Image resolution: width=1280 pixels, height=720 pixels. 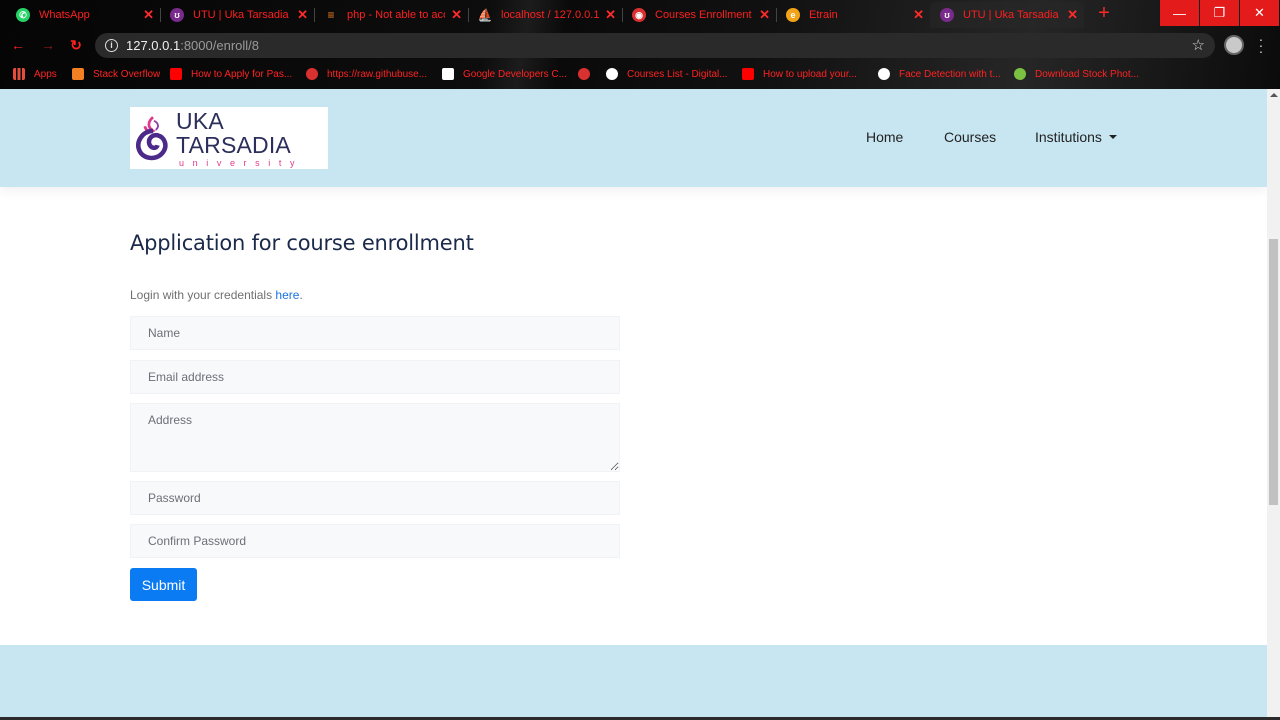 I want to click on google-icon, so click(x=612, y=74).